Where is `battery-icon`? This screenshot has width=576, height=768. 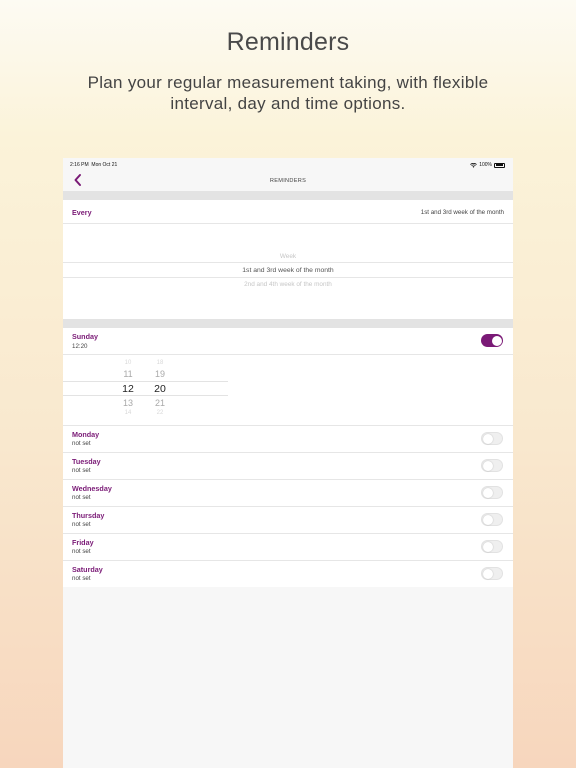
battery-icon is located at coordinates (499, 165).